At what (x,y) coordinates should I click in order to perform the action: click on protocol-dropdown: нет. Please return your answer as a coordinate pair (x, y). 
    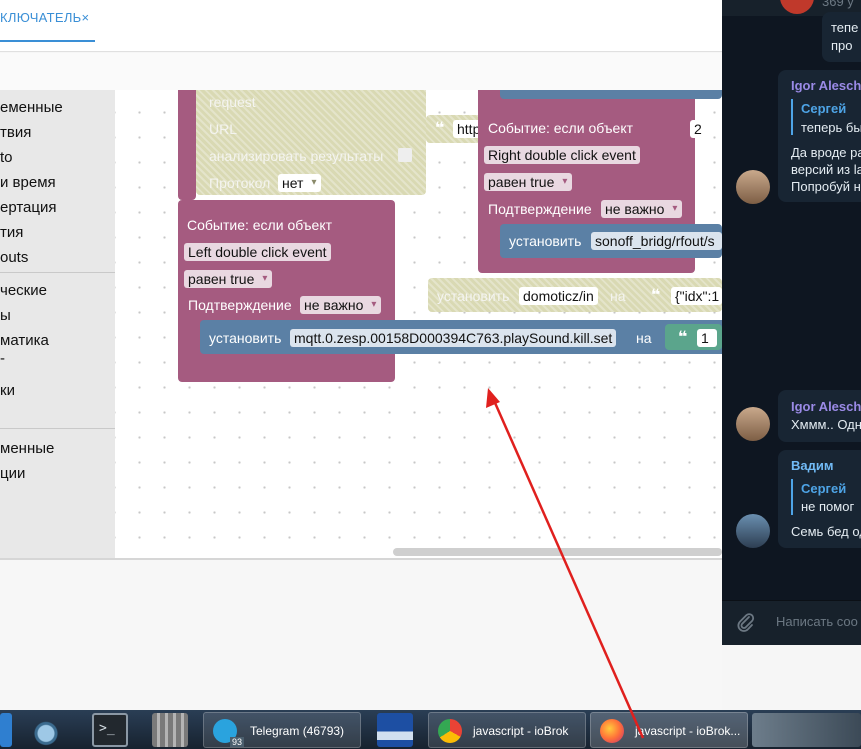
    Looking at the image, I should click on (300, 183).